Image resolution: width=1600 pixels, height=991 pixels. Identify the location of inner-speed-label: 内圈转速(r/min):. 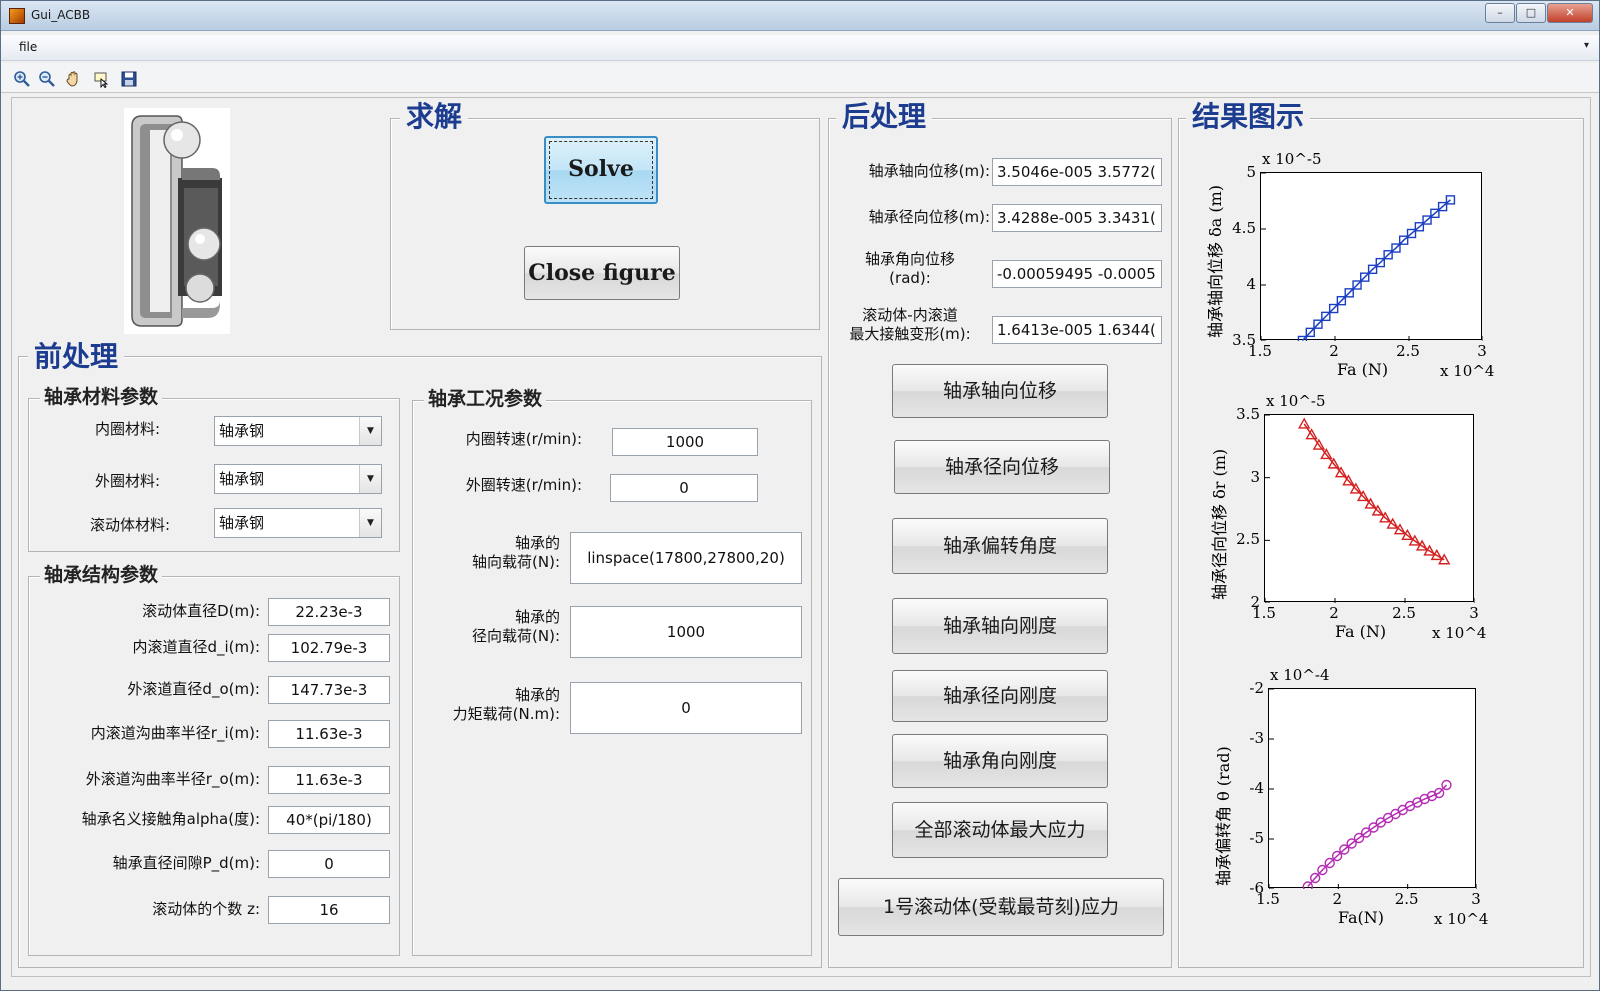
(523, 439).